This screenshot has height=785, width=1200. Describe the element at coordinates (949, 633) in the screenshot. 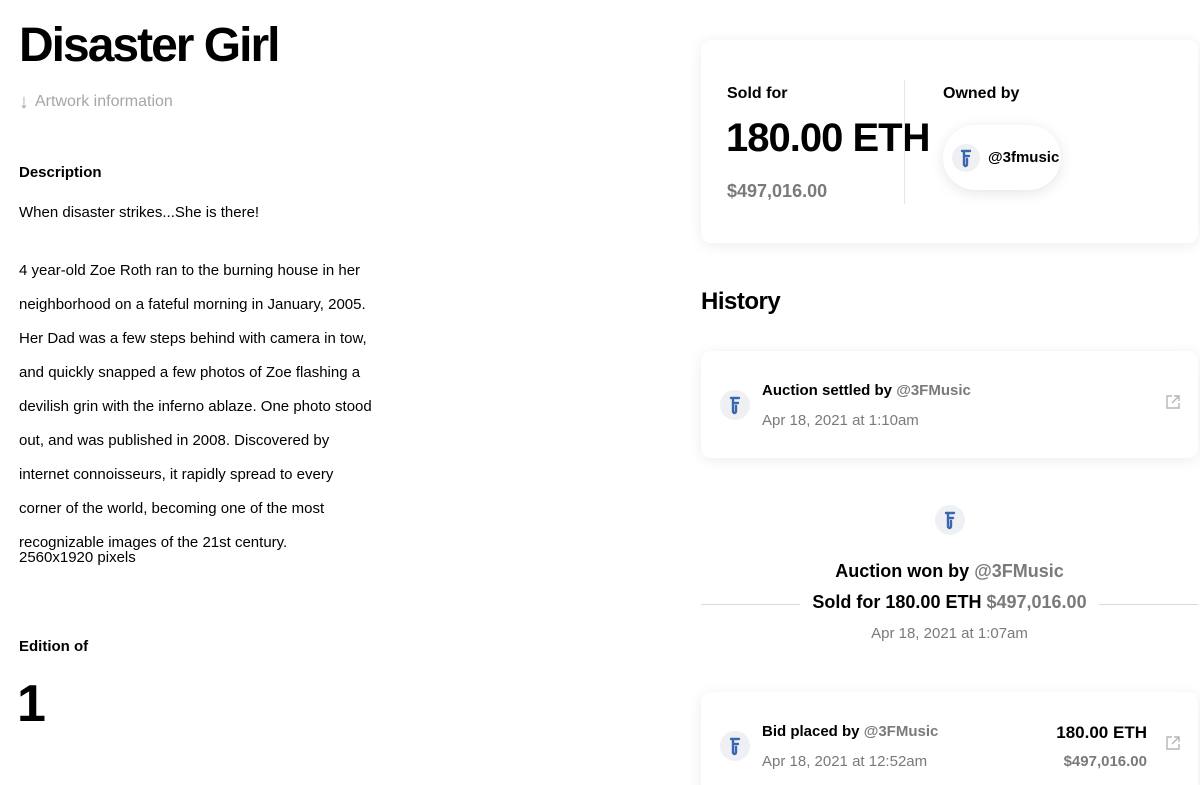

I see `auction-won-date: Apr 18, 2021 at 1:07am` at that location.